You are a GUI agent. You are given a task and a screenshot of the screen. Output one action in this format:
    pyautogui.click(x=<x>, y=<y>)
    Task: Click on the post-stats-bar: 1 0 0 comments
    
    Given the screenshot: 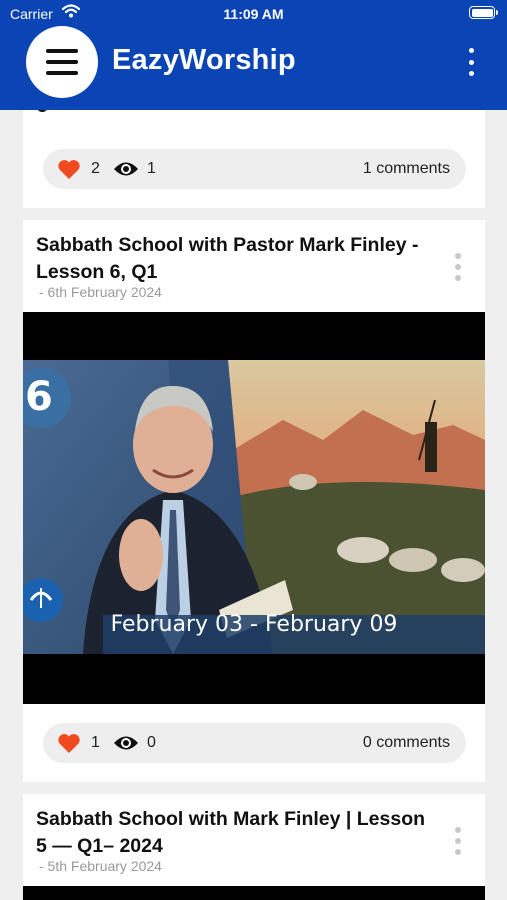 What is the action you would take?
    pyautogui.click(x=254, y=743)
    